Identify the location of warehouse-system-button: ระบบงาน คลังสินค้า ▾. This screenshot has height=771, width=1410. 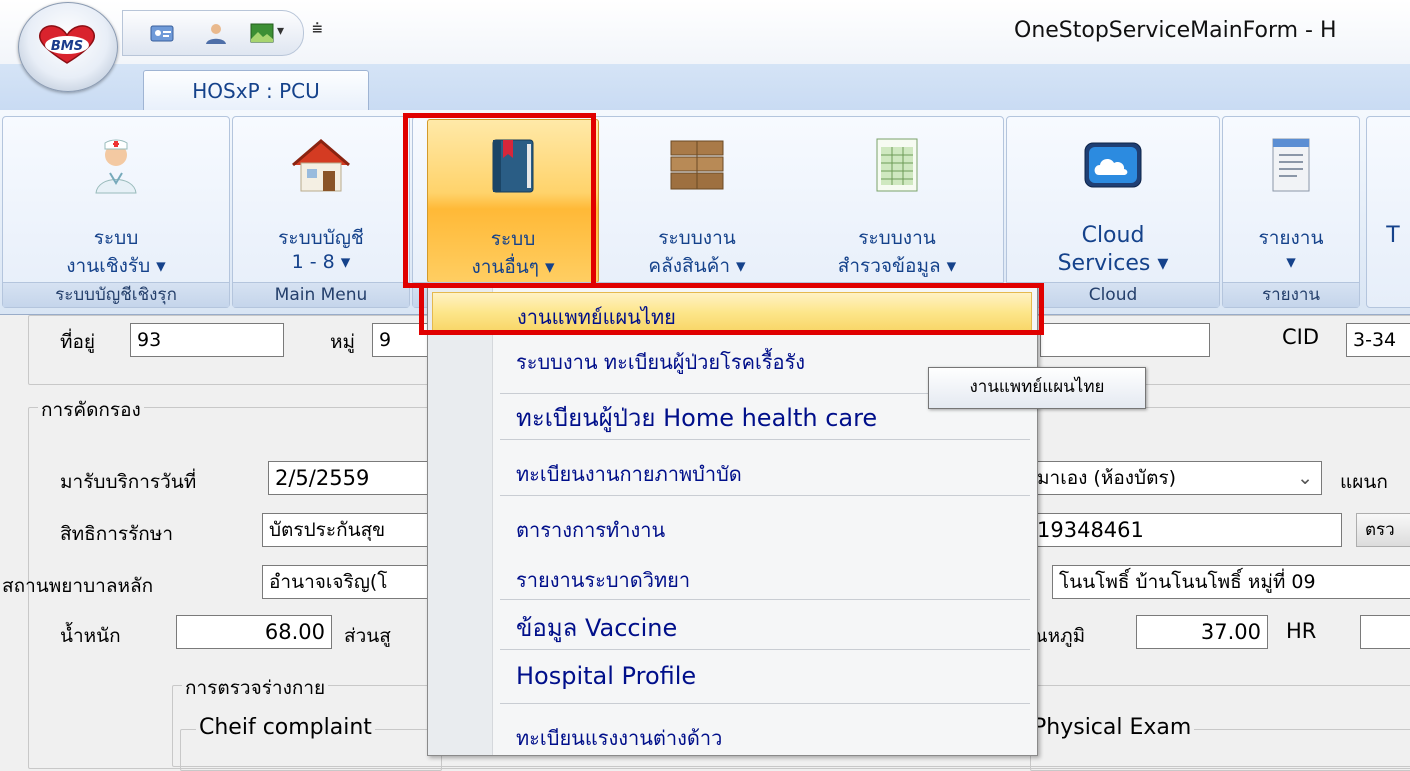
(697, 200).